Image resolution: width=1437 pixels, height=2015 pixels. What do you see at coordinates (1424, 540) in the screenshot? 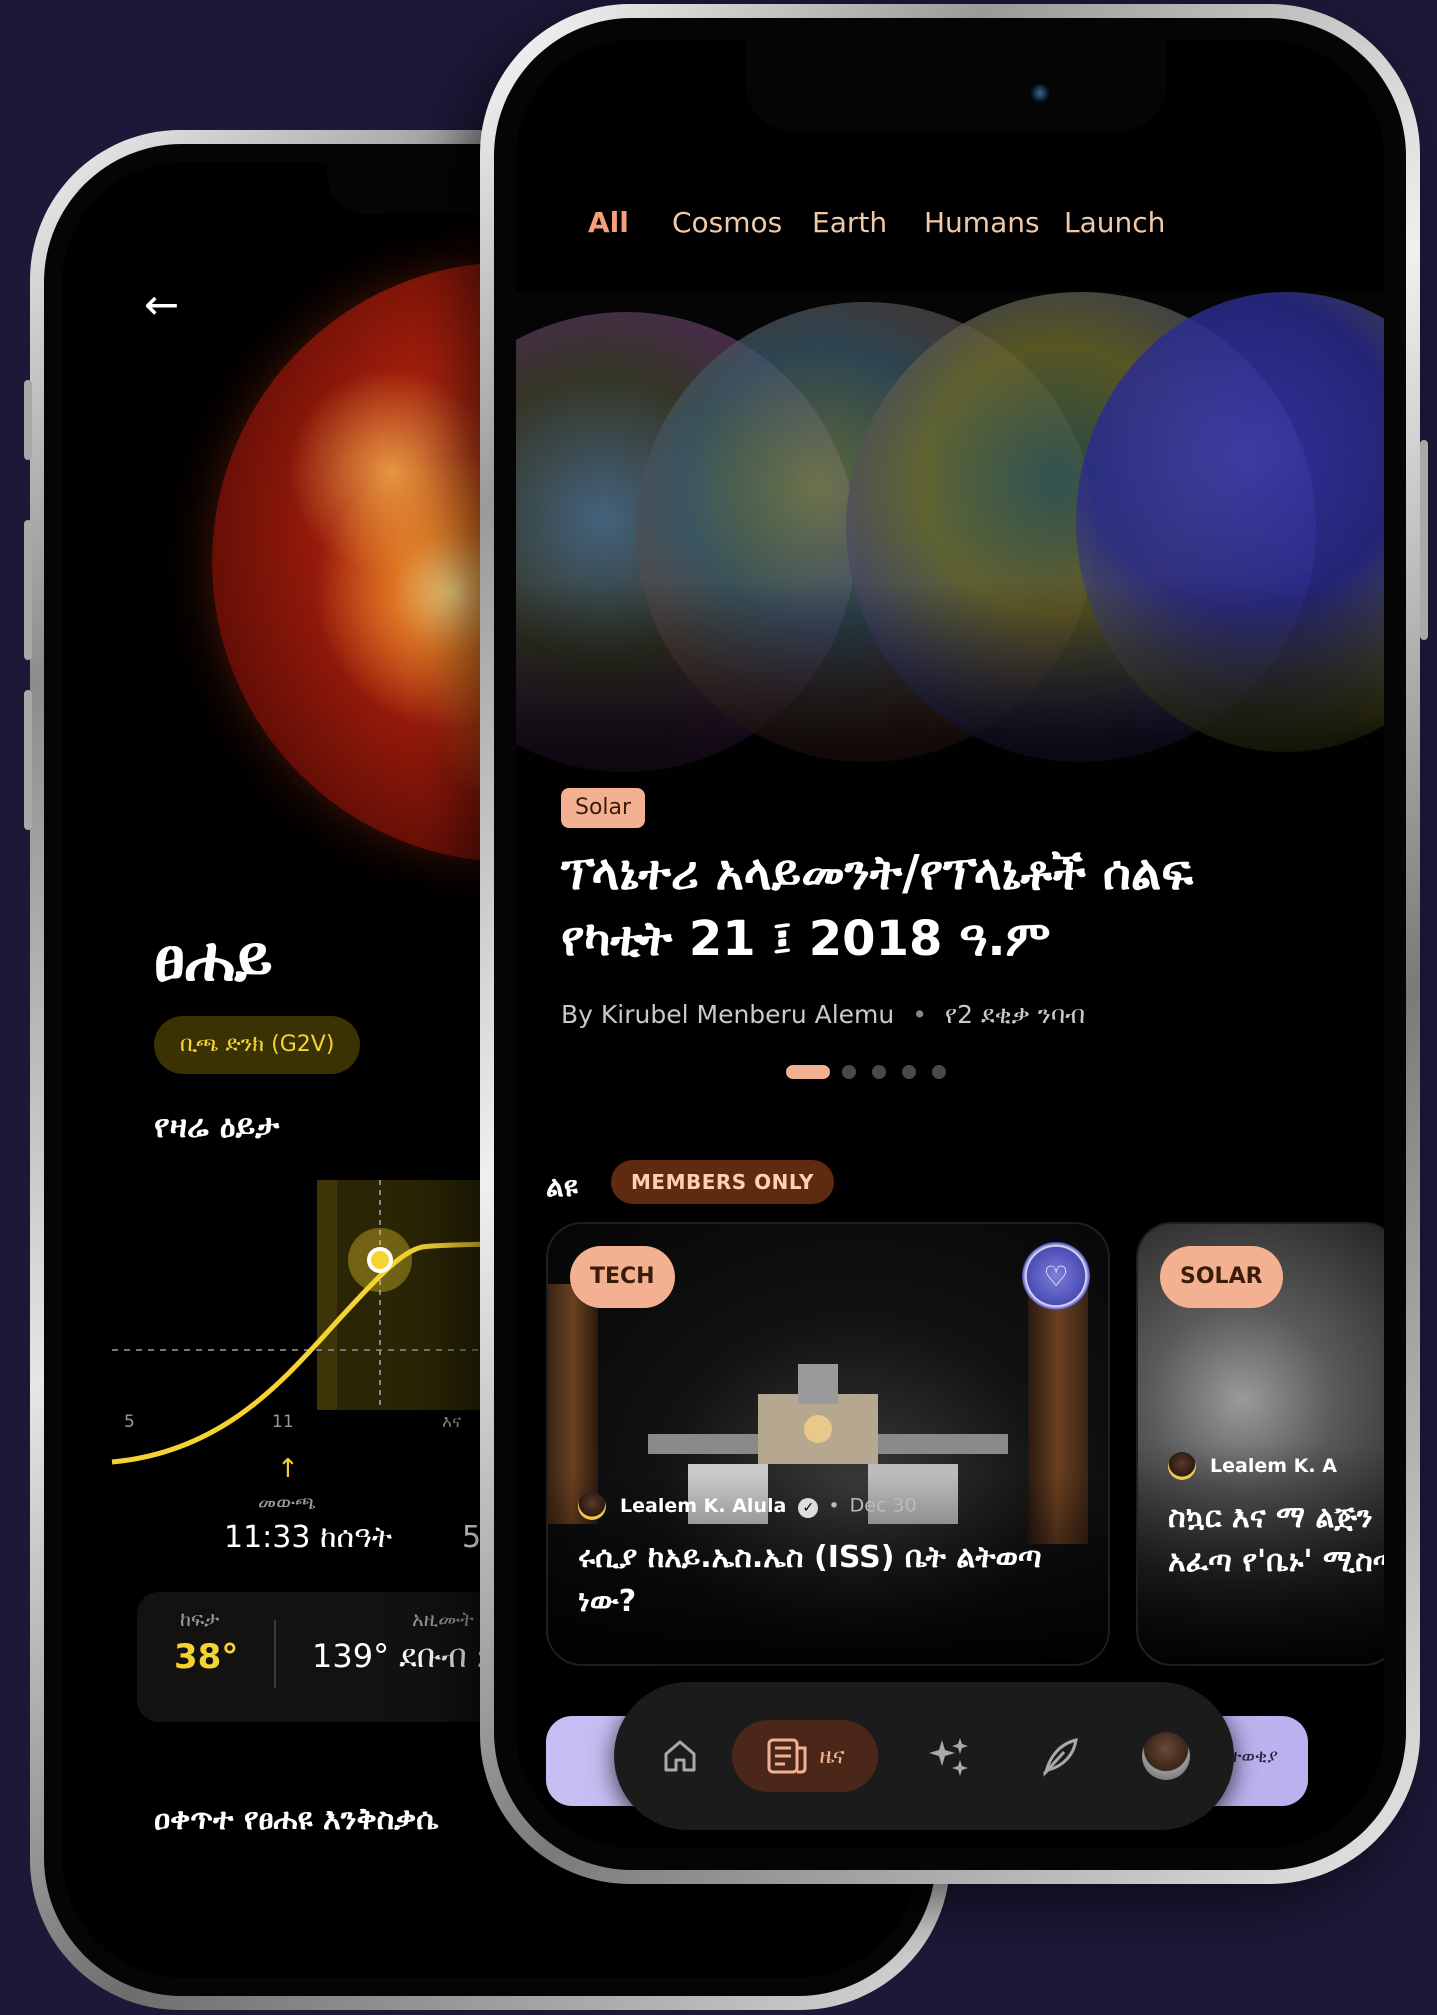
I see `front-phone-side-button` at bounding box center [1424, 540].